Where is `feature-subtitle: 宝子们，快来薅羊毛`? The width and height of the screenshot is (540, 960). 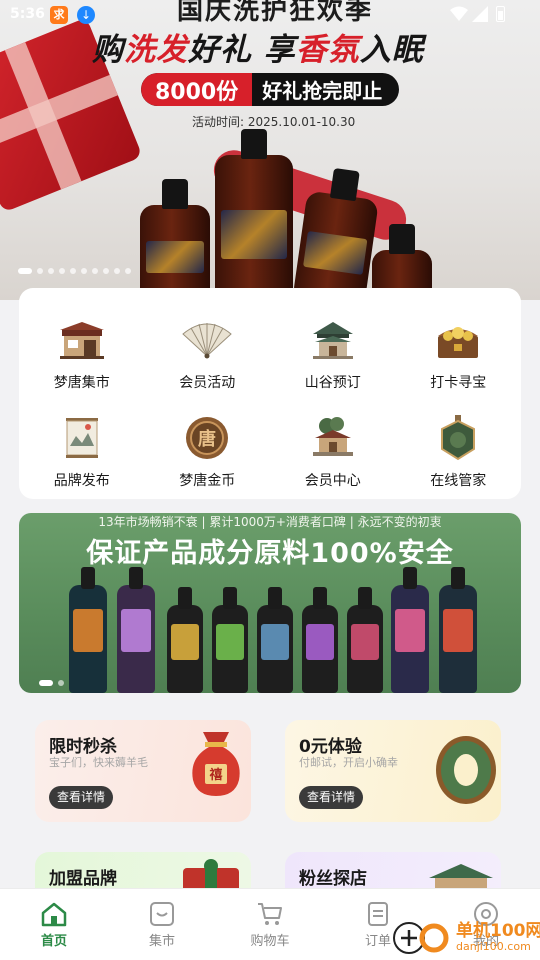 feature-subtitle: 宝子们，快来薅羊毛 is located at coordinates (98, 762).